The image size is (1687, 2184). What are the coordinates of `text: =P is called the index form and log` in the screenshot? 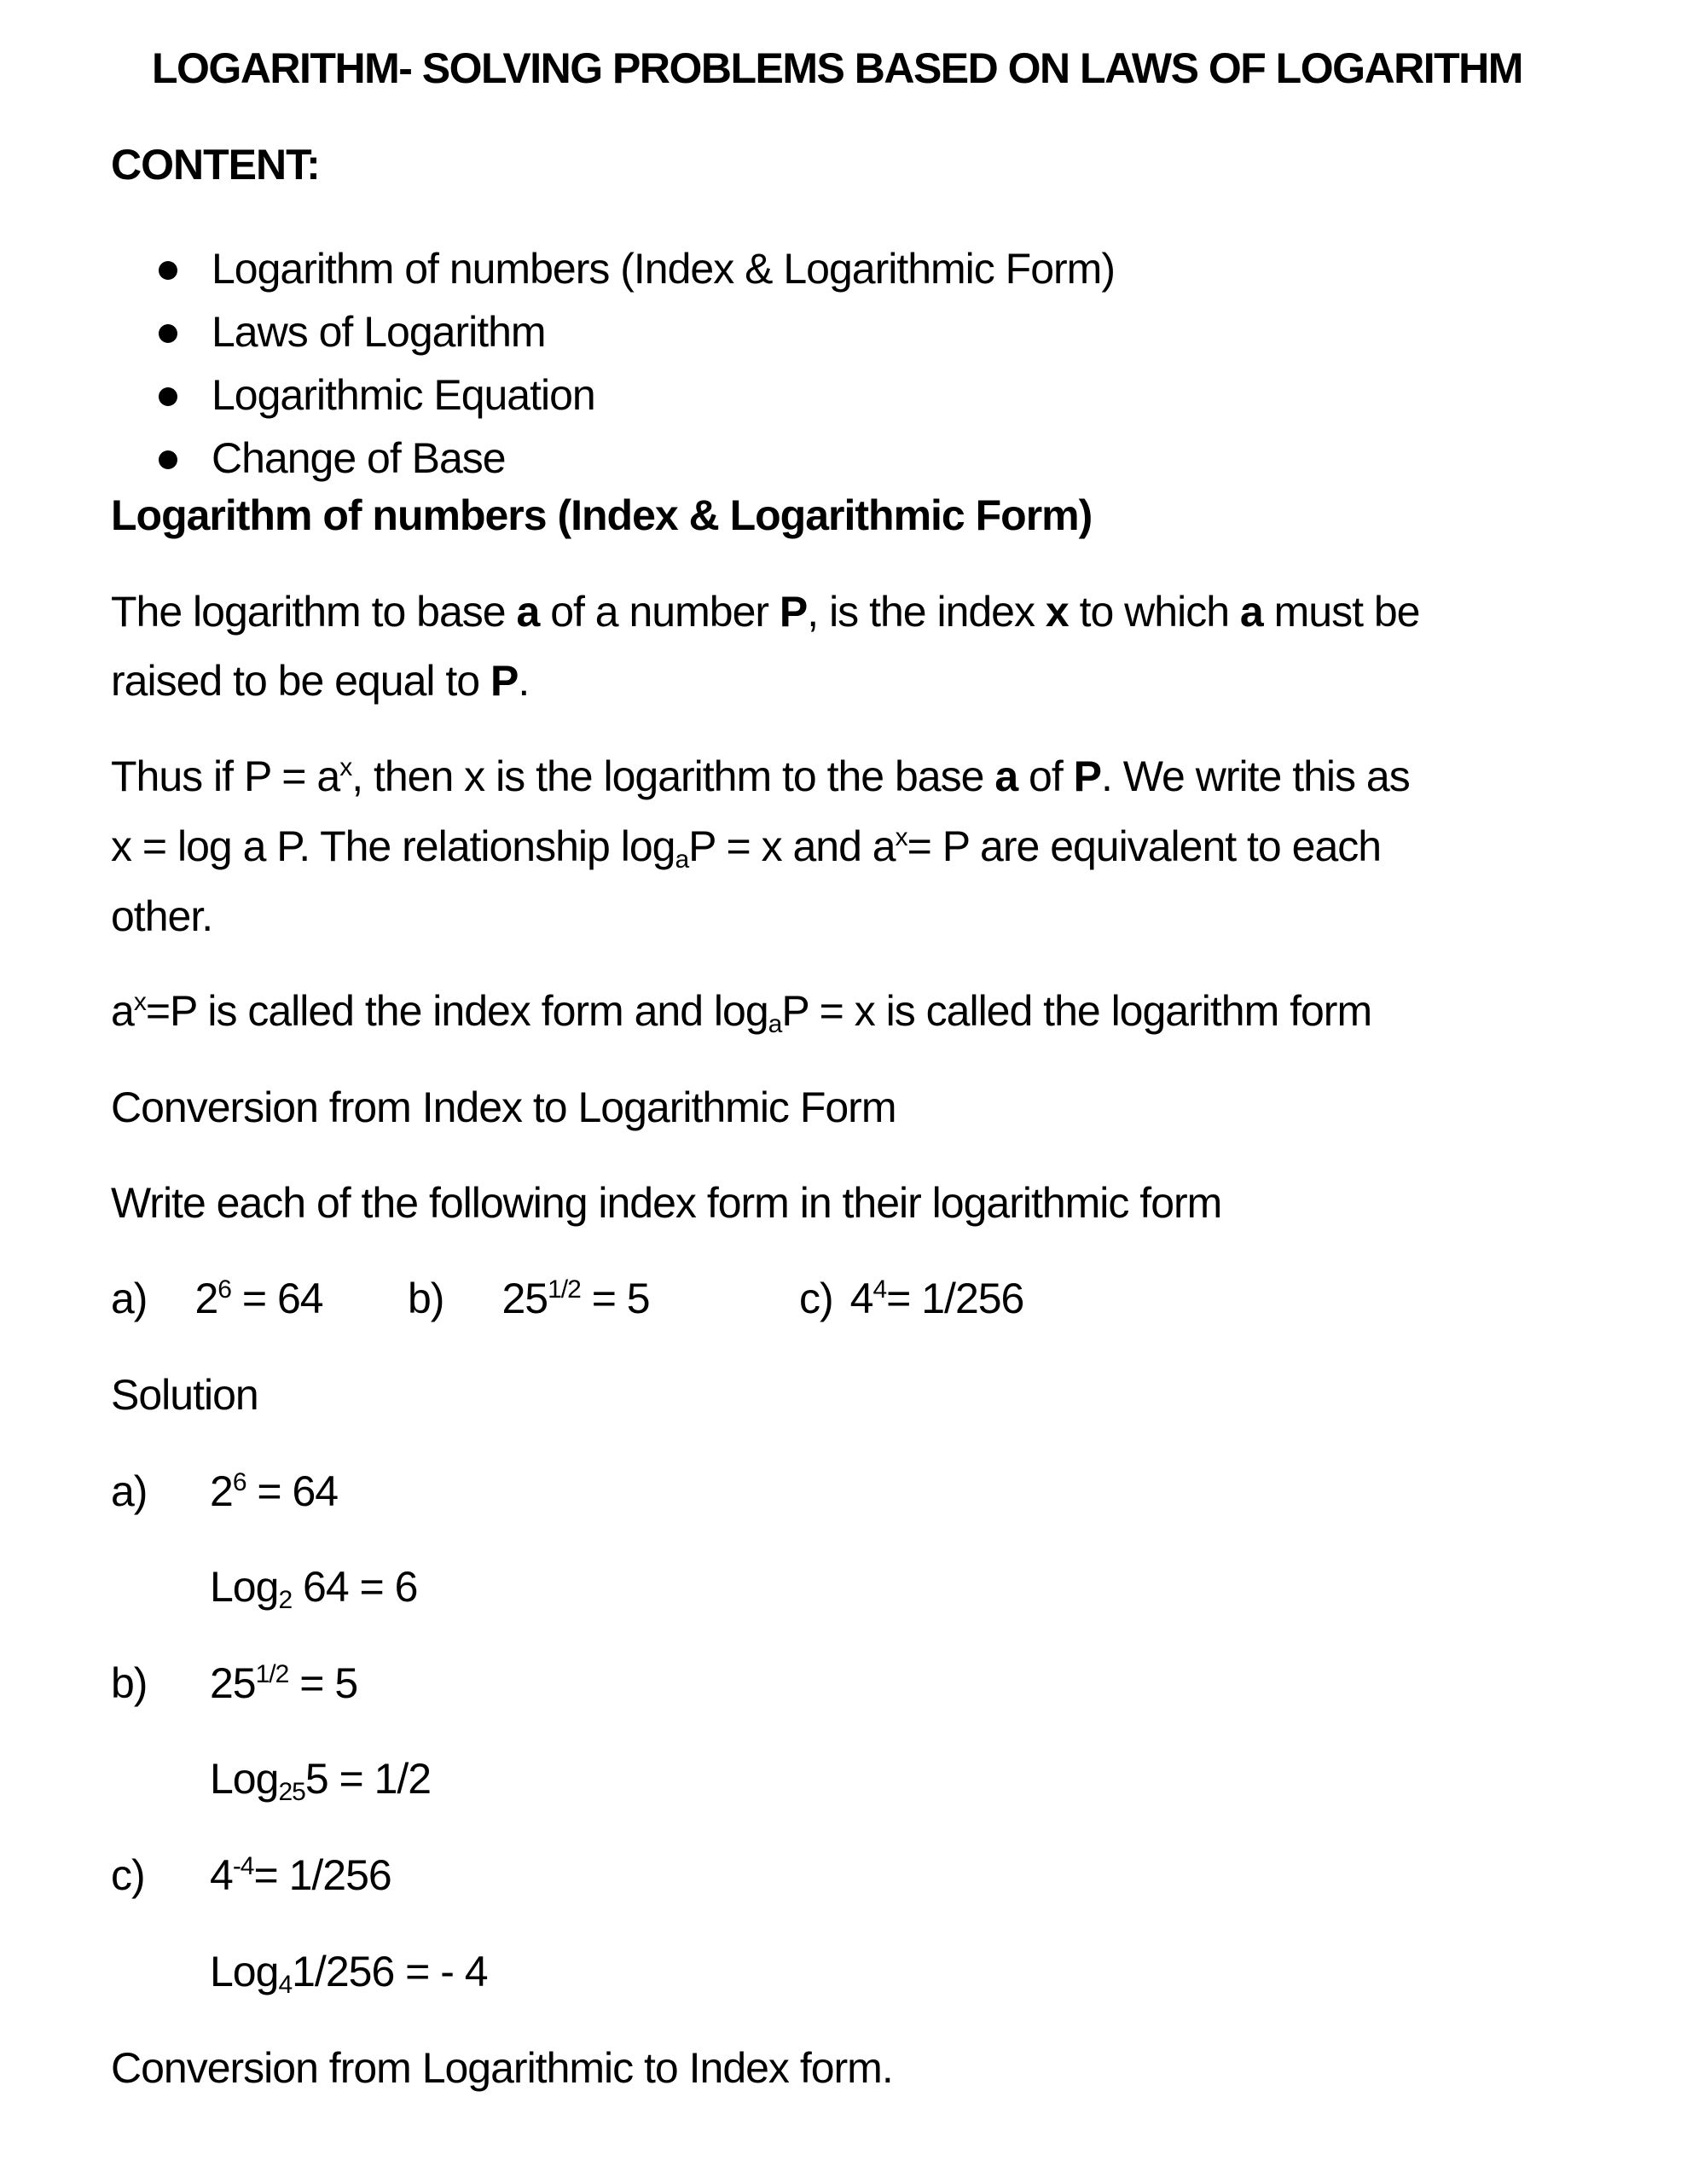 It's located at (457, 1011).